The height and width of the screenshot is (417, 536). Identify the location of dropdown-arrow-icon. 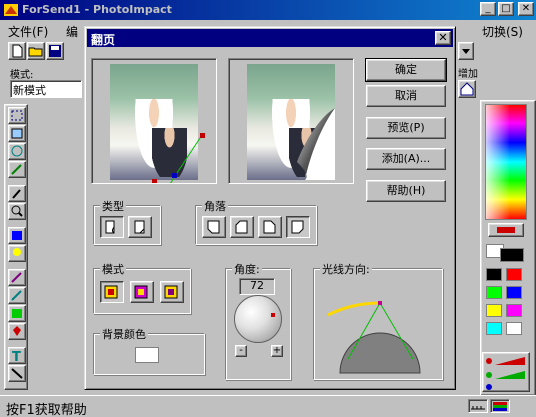
(466, 51).